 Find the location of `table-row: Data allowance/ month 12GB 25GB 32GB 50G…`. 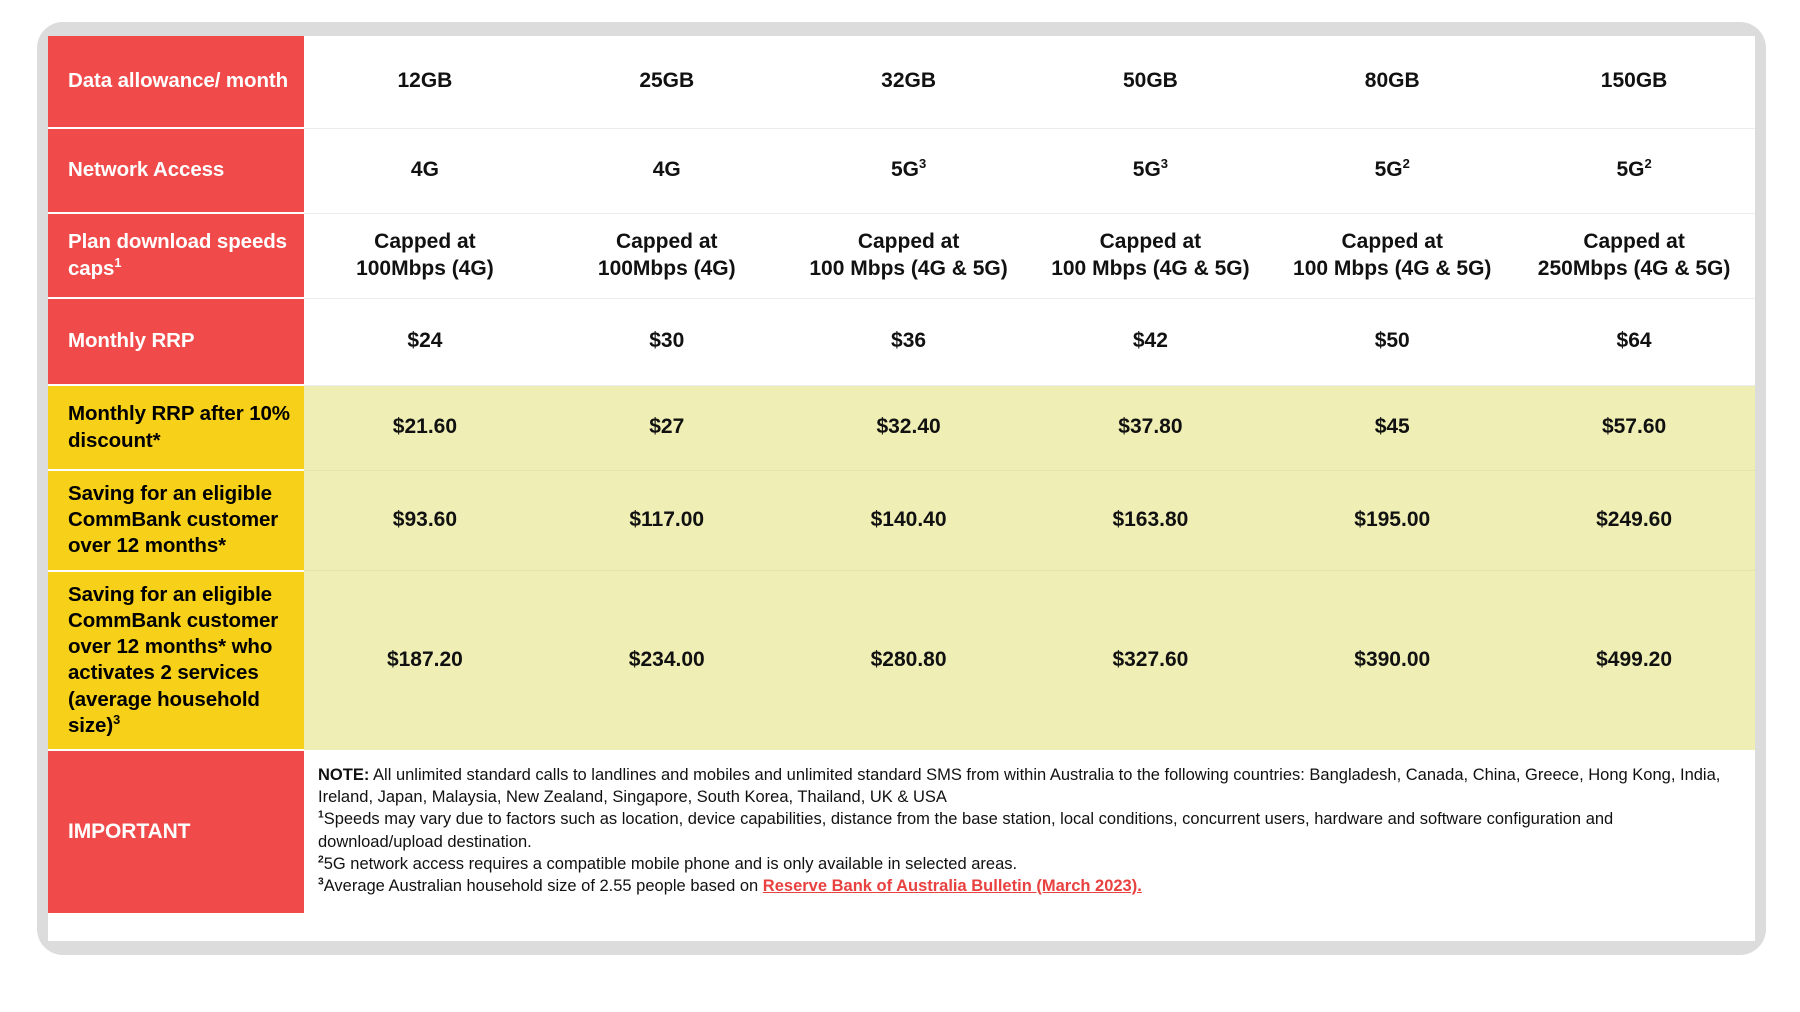

table-row: Data allowance/ month 12GB 25GB 32GB 50G… is located at coordinates (901, 82).